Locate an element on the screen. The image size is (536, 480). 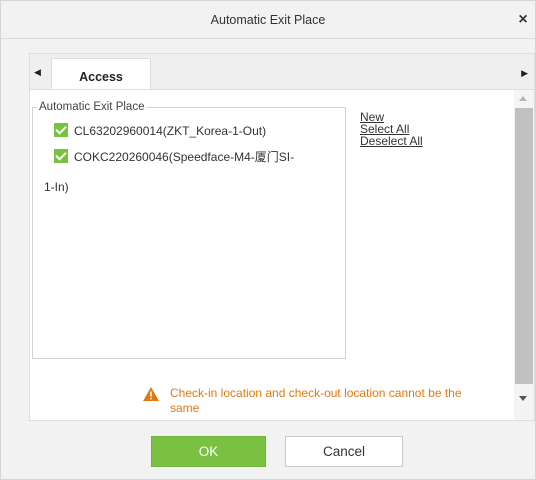
vertical-scrollbar is located at coordinates (524, 255).